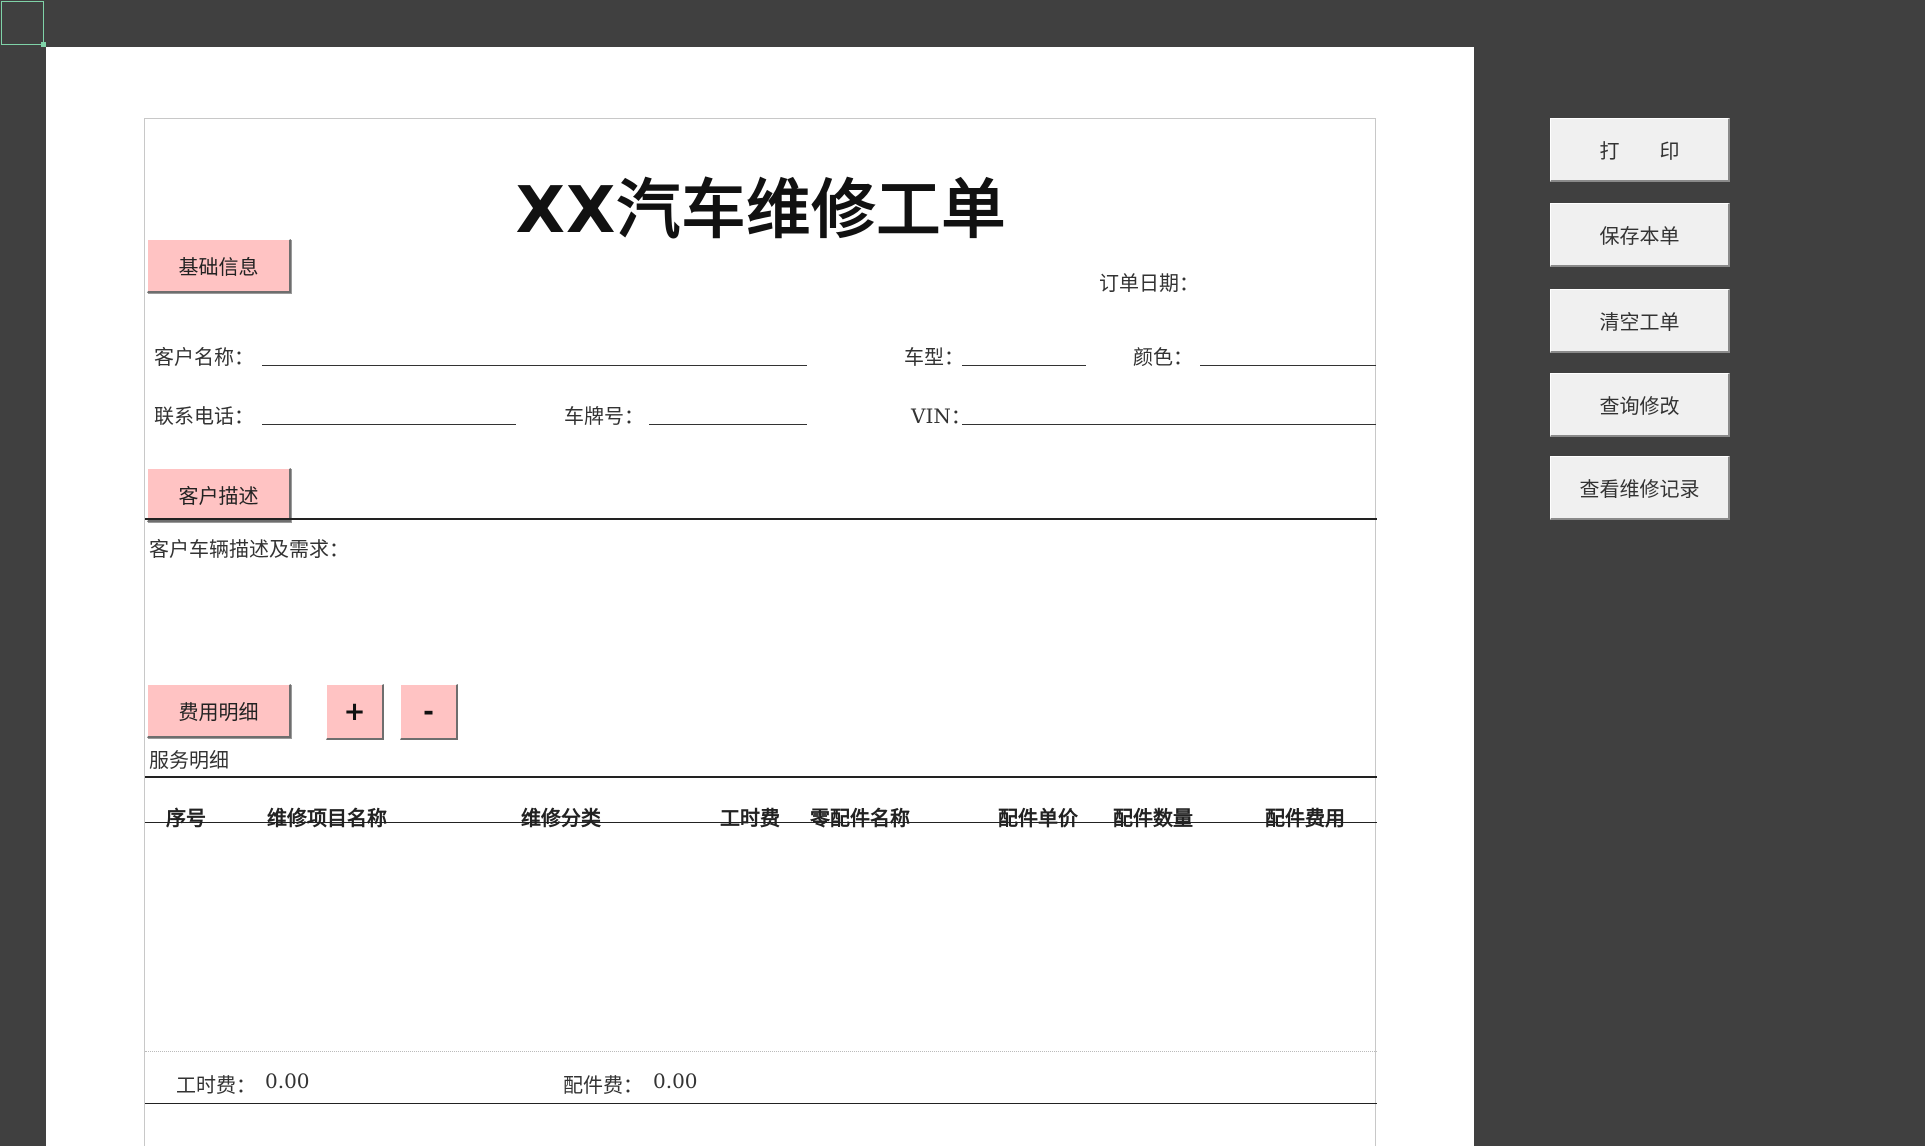 This screenshot has width=1925, height=1146. I want to click on page-title: XX汽车维修工单, so click(761, 211).